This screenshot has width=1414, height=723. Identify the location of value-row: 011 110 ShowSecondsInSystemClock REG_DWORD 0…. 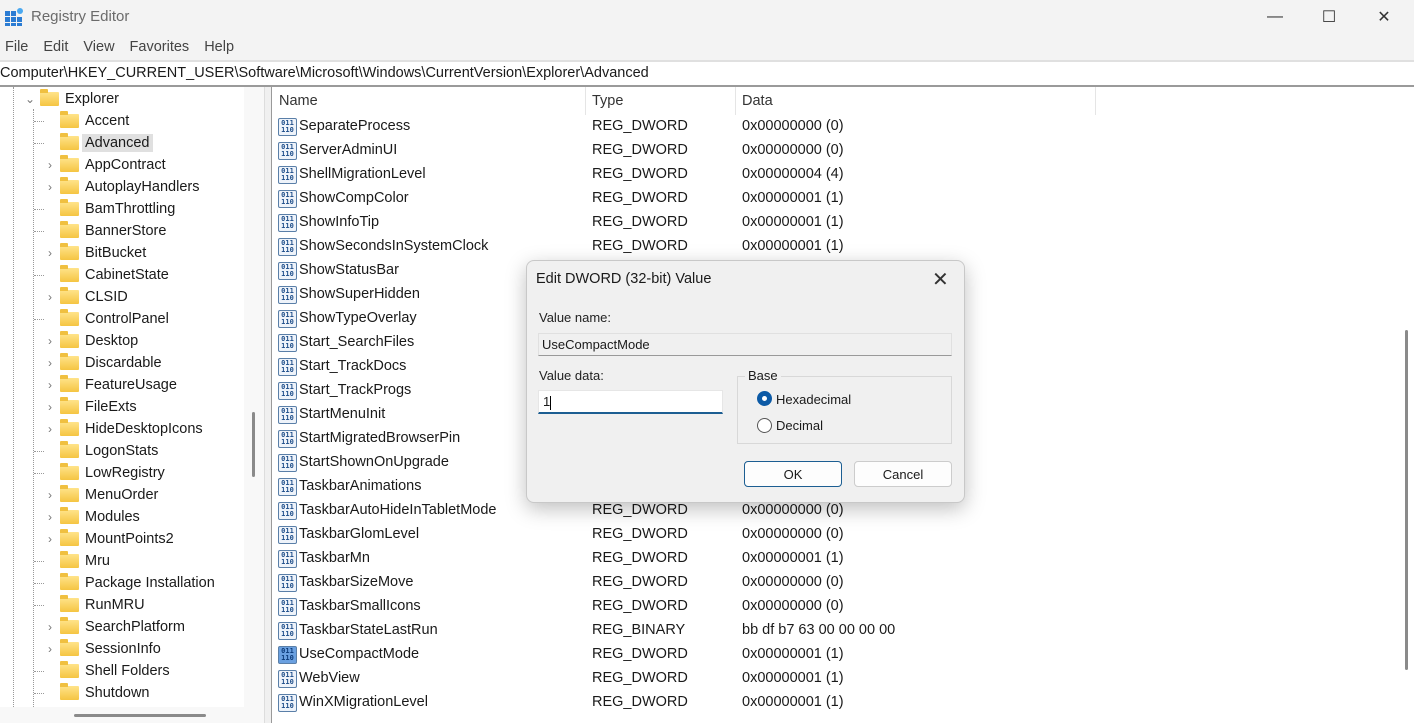
(843, 247).